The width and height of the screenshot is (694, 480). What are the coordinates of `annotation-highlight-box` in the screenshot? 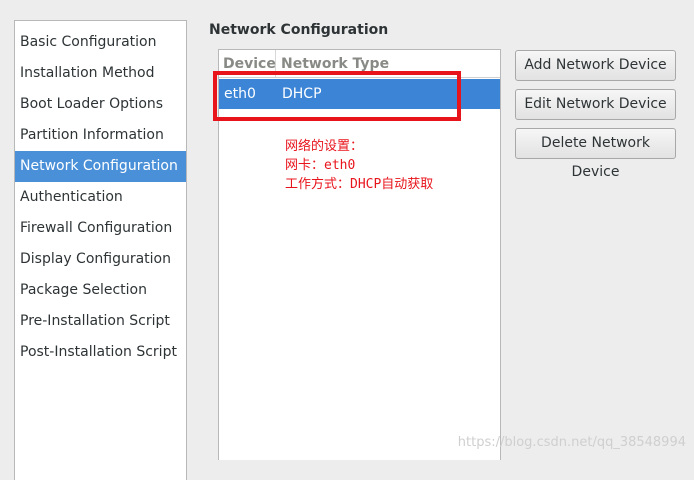 It's located at (337, 96).